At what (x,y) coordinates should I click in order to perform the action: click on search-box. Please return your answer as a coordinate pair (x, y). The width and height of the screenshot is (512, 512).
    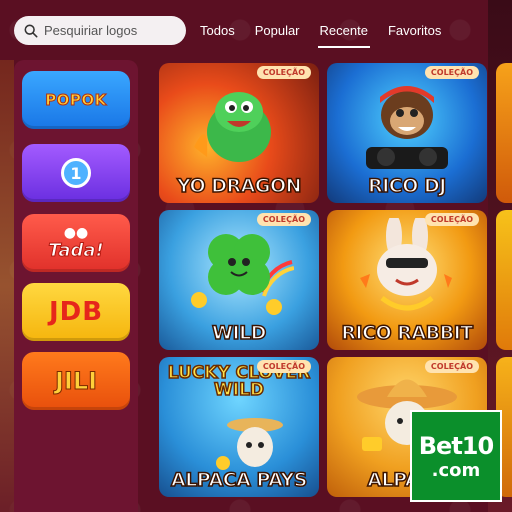
    Looking at the image, I should click on (100, 30).